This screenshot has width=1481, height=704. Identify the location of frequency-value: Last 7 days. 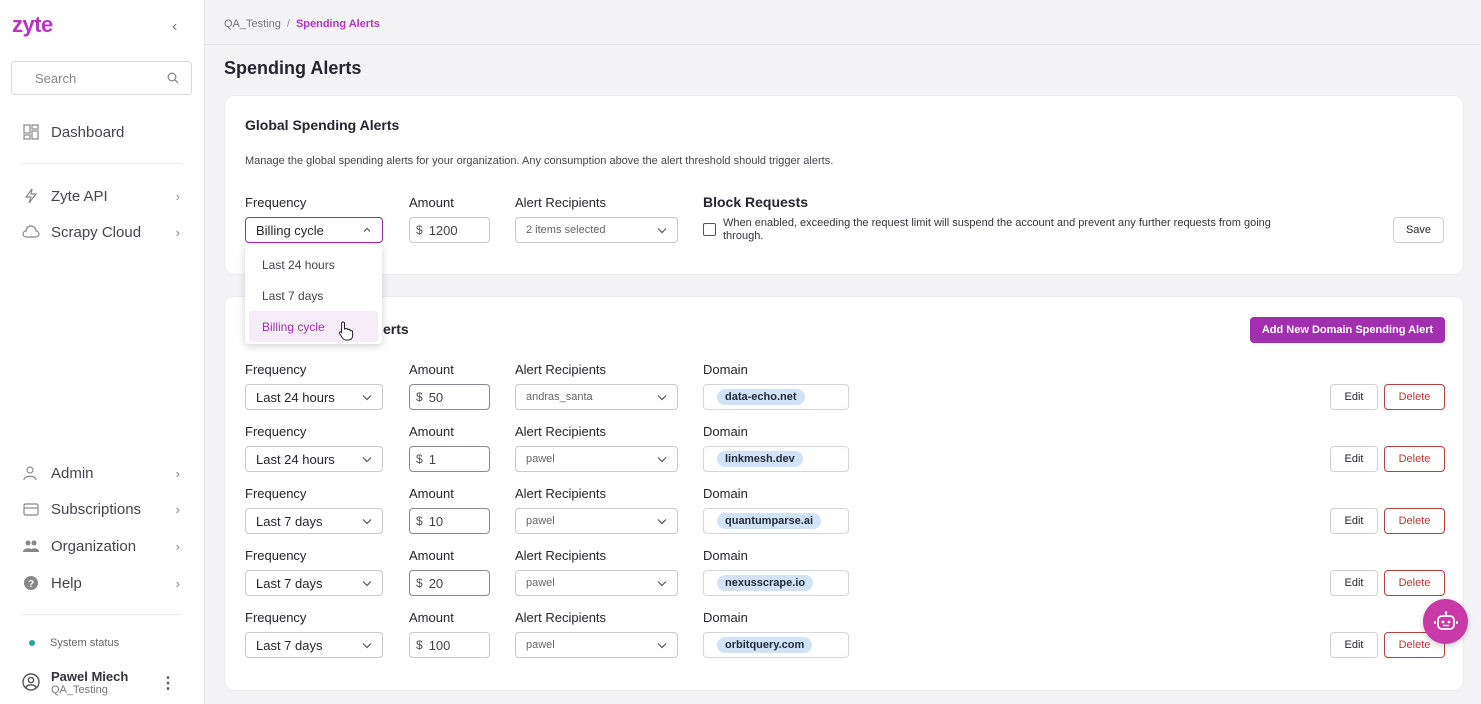
(289, 583).